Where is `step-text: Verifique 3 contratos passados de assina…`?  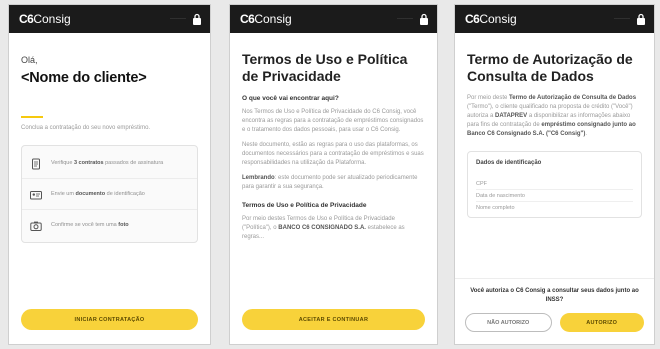 step-text: Verifique 3 contratos passados de assina… is located at coordinates (107, 163).